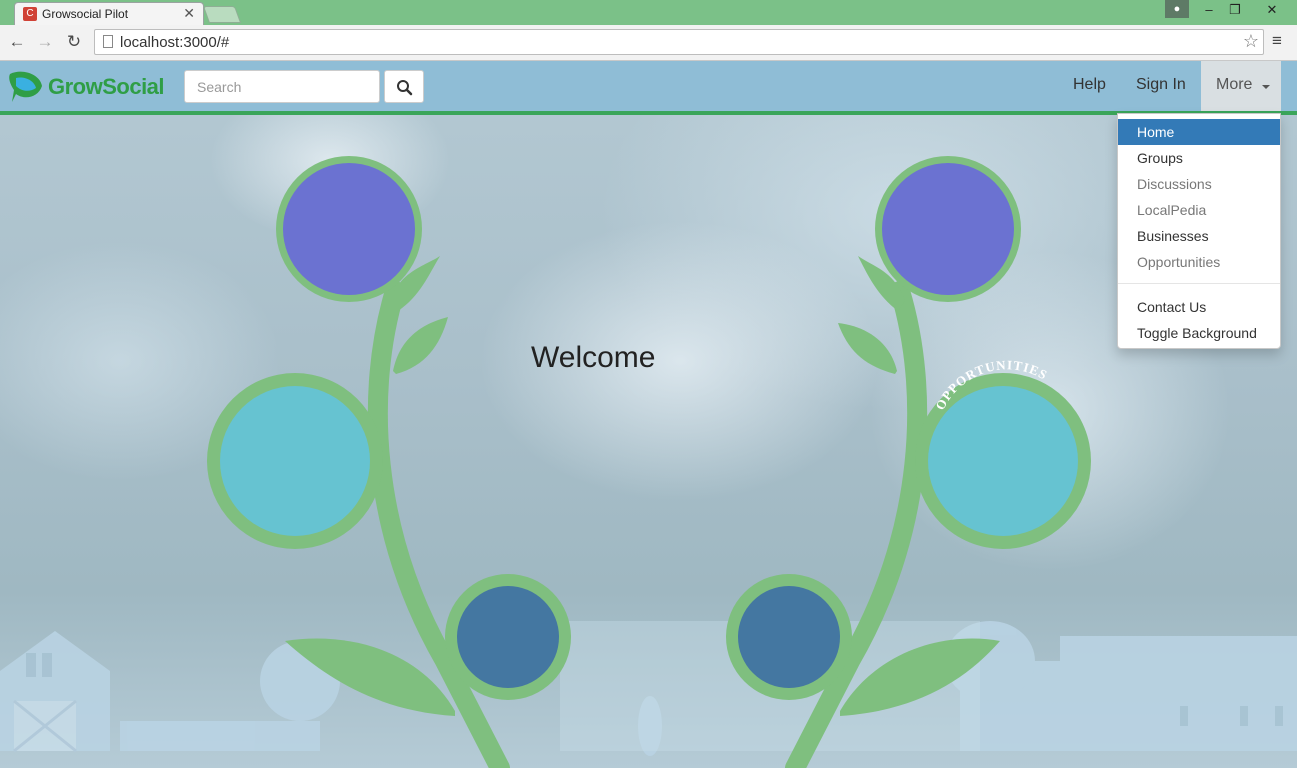 The width and height of the screenshot is (1297, 768). I want to click on site-navbar: GrowSocial Help Sign In More, so click(648, 88).